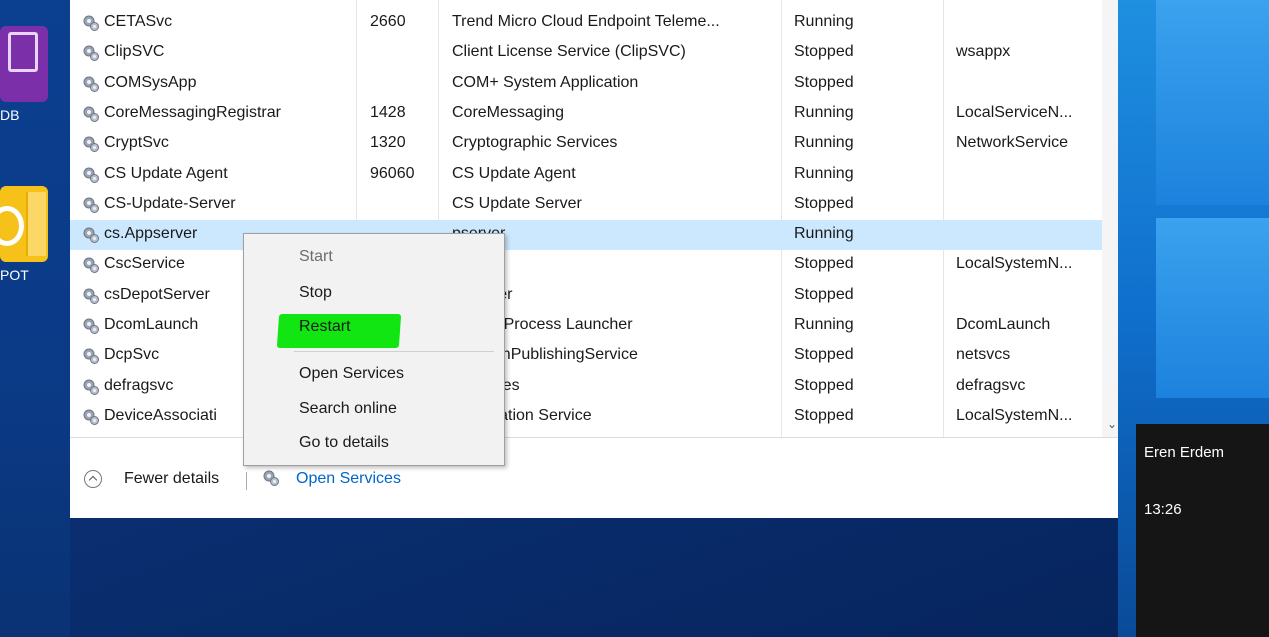  What do you see at coordinates (983, 51) in the screenshot?
I see `service-group: wsappx` at bounding box center [983, 51].